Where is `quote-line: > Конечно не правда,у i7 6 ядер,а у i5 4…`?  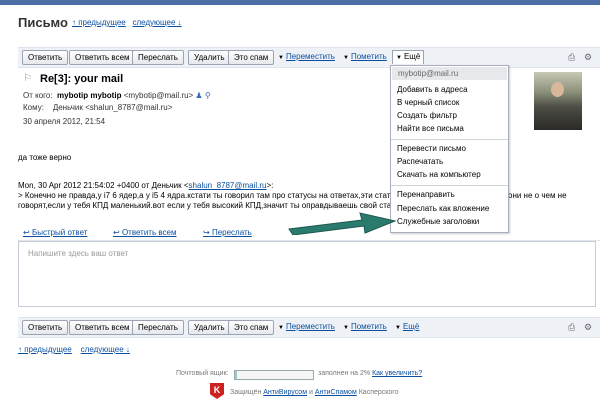 quote-line: > Конечно не правда,у i7 6 ядер,а у i5 4… is located at coordinates (206, 195).